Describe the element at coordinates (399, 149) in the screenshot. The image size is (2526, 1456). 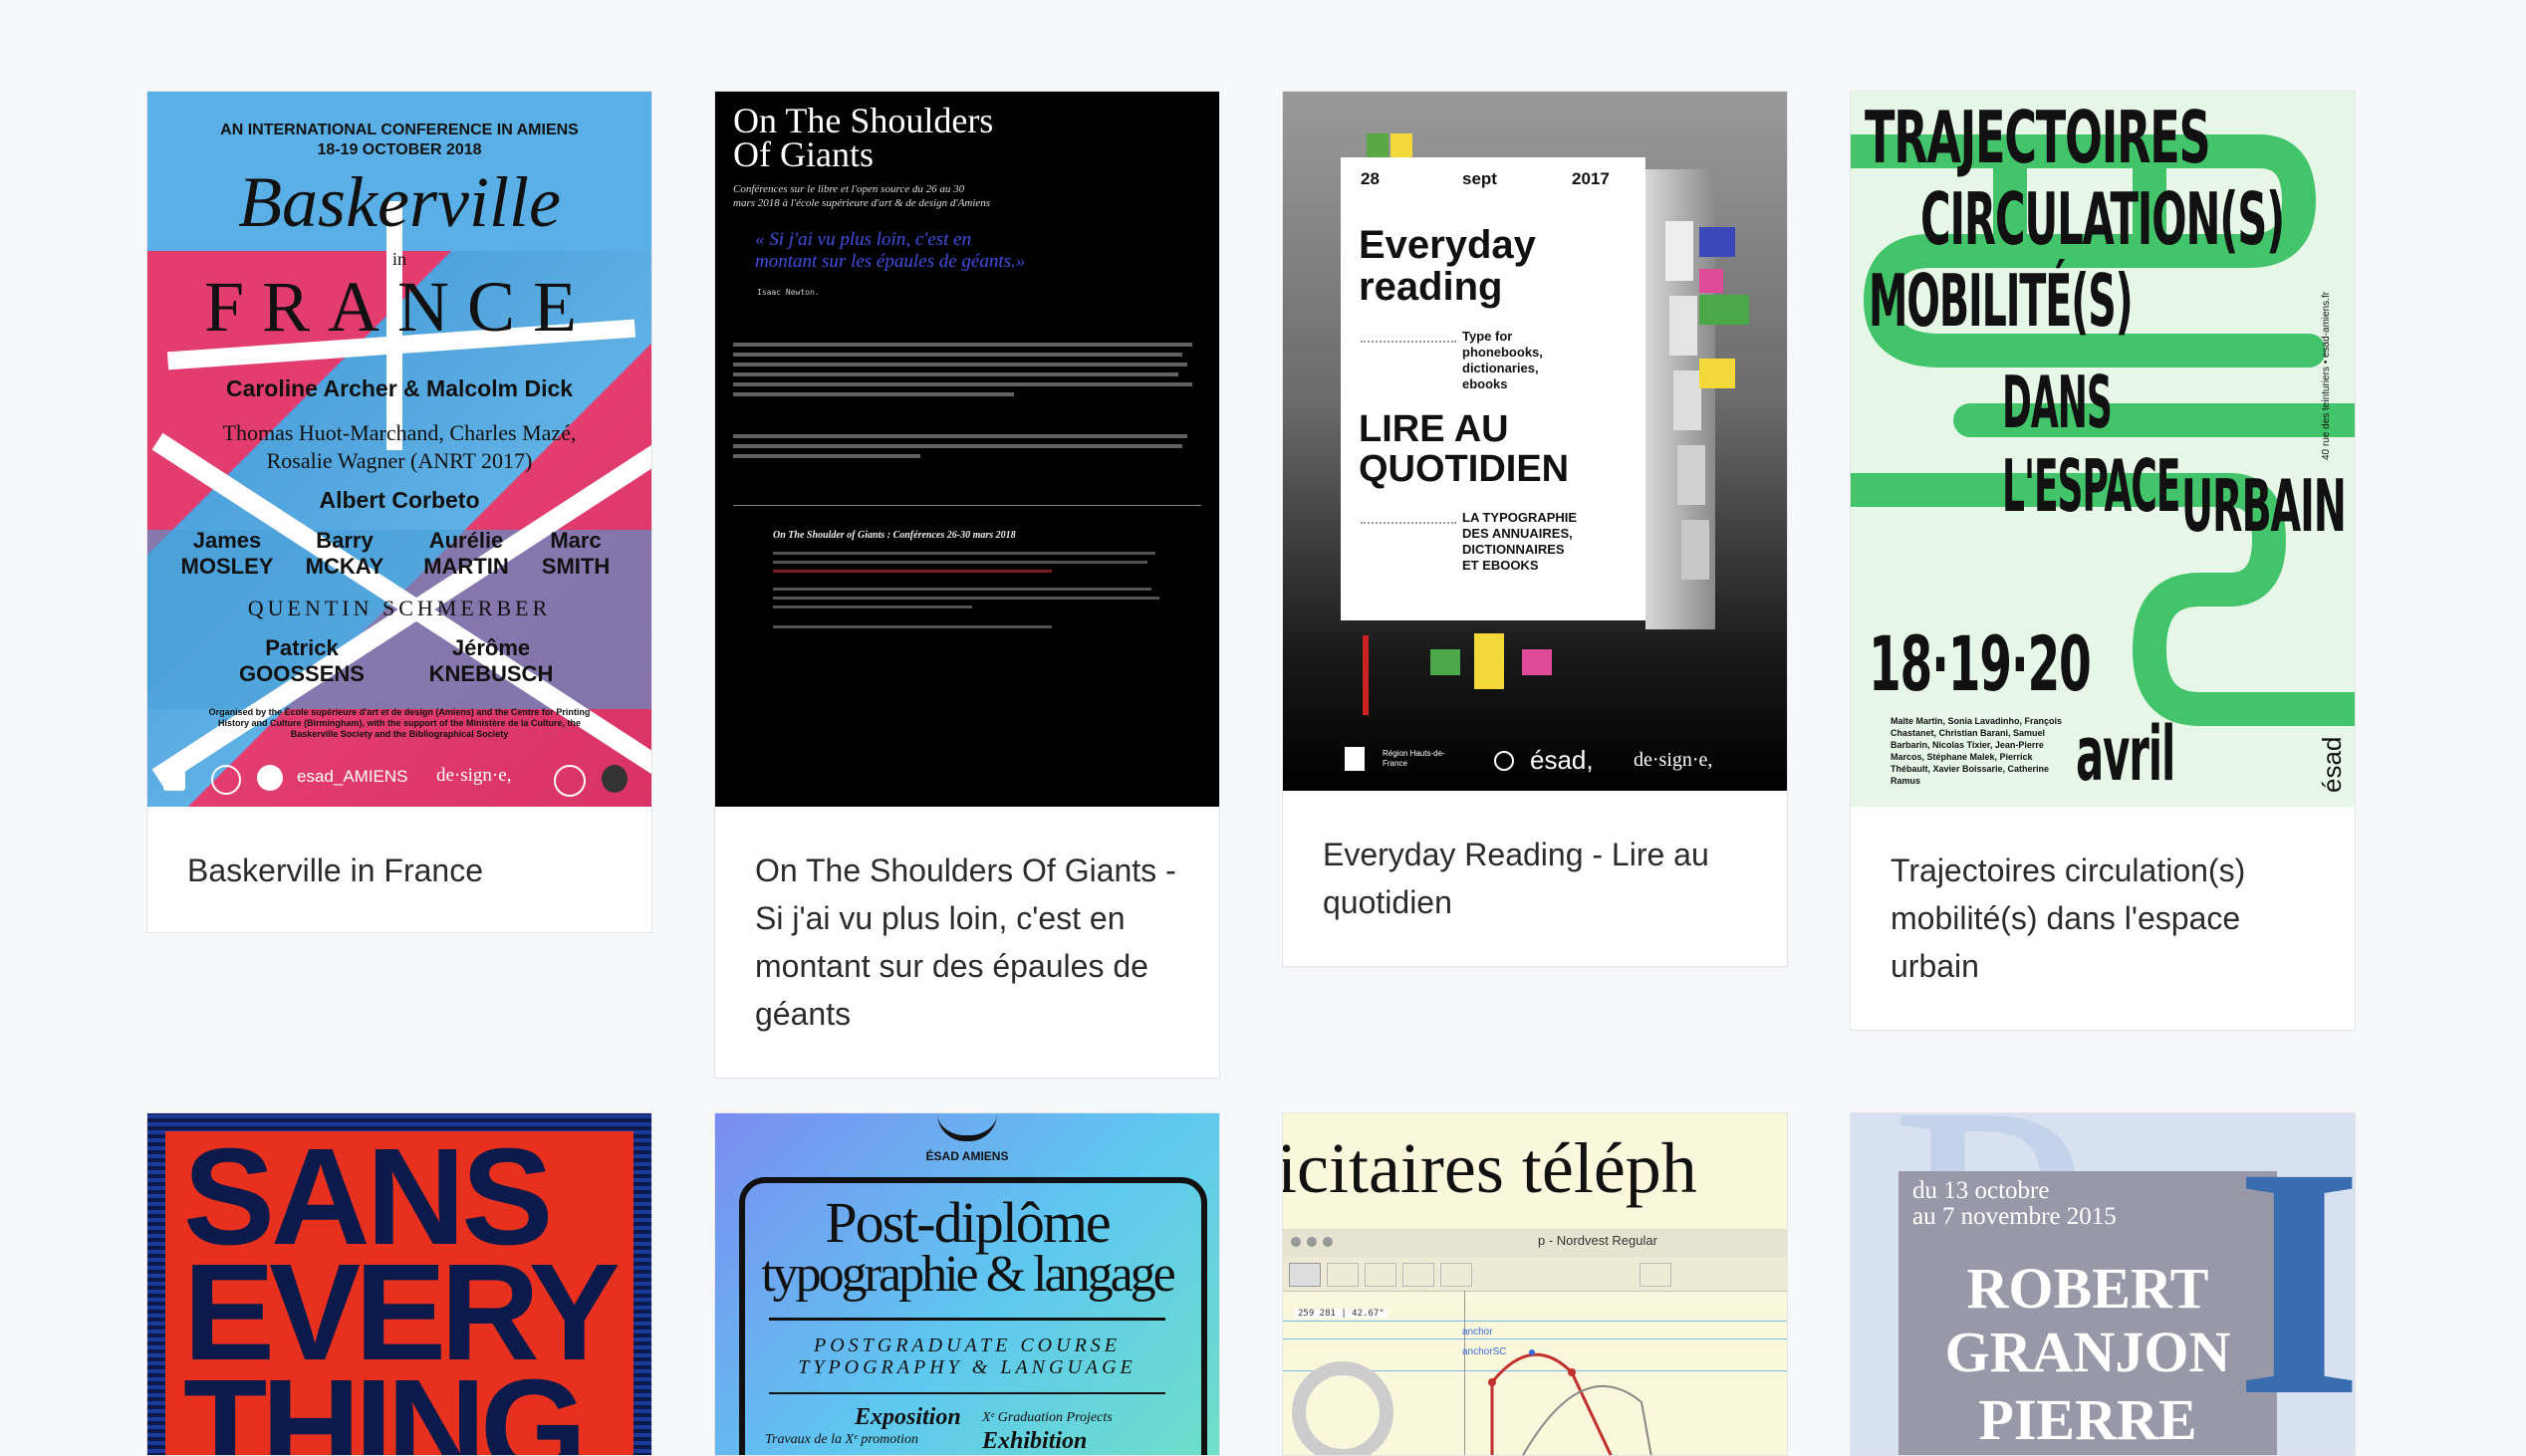
I see `poster-date: 18-19 OCTOBER 2018` at that location.